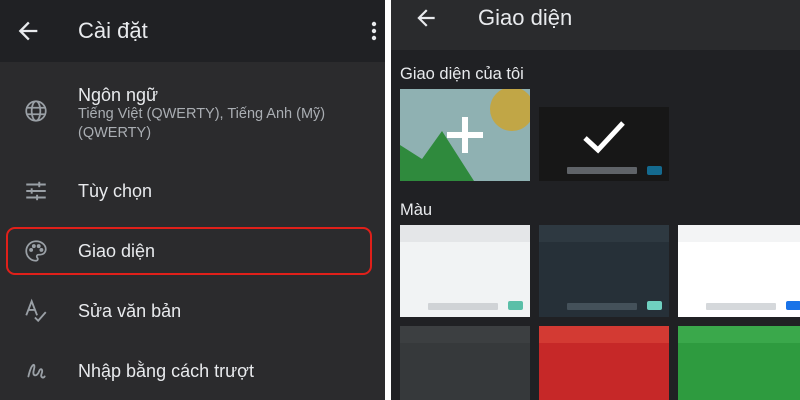  I want to click on globe-icon, so click(36, 111).